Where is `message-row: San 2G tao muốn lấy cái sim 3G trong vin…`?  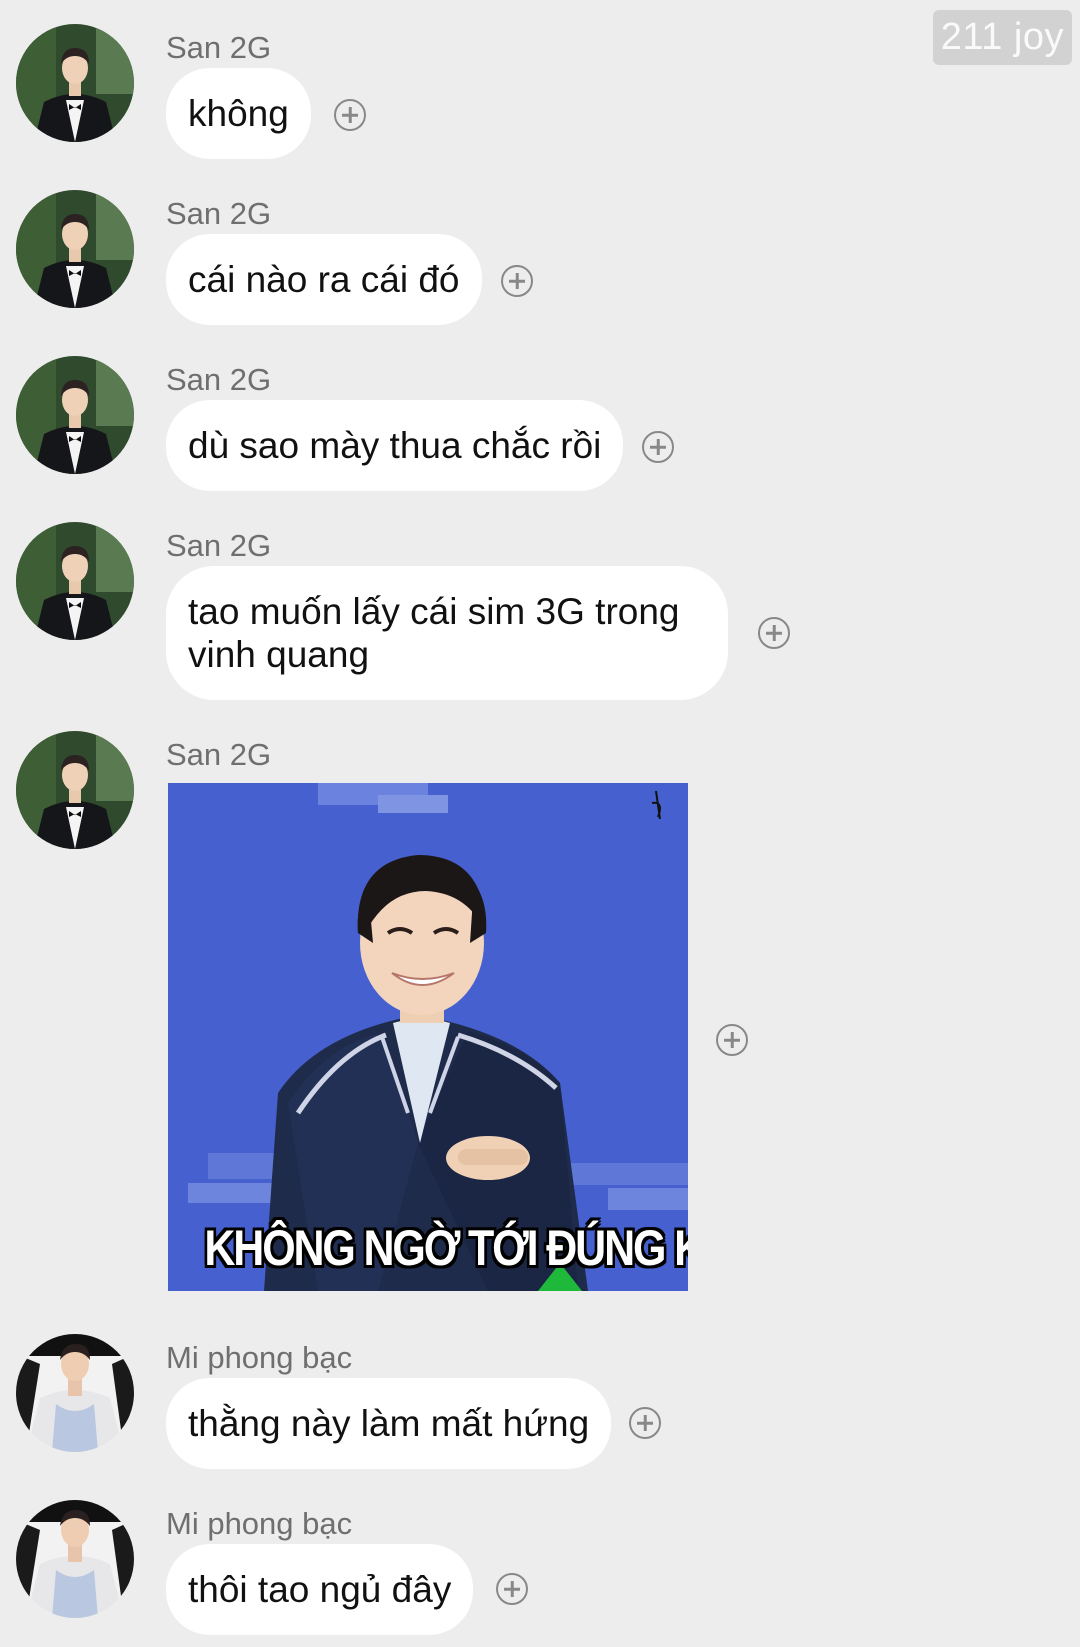 message-row: San 2G tao muốn lấy cái sim 3G trong vin… is located at coordinates (540, 612).